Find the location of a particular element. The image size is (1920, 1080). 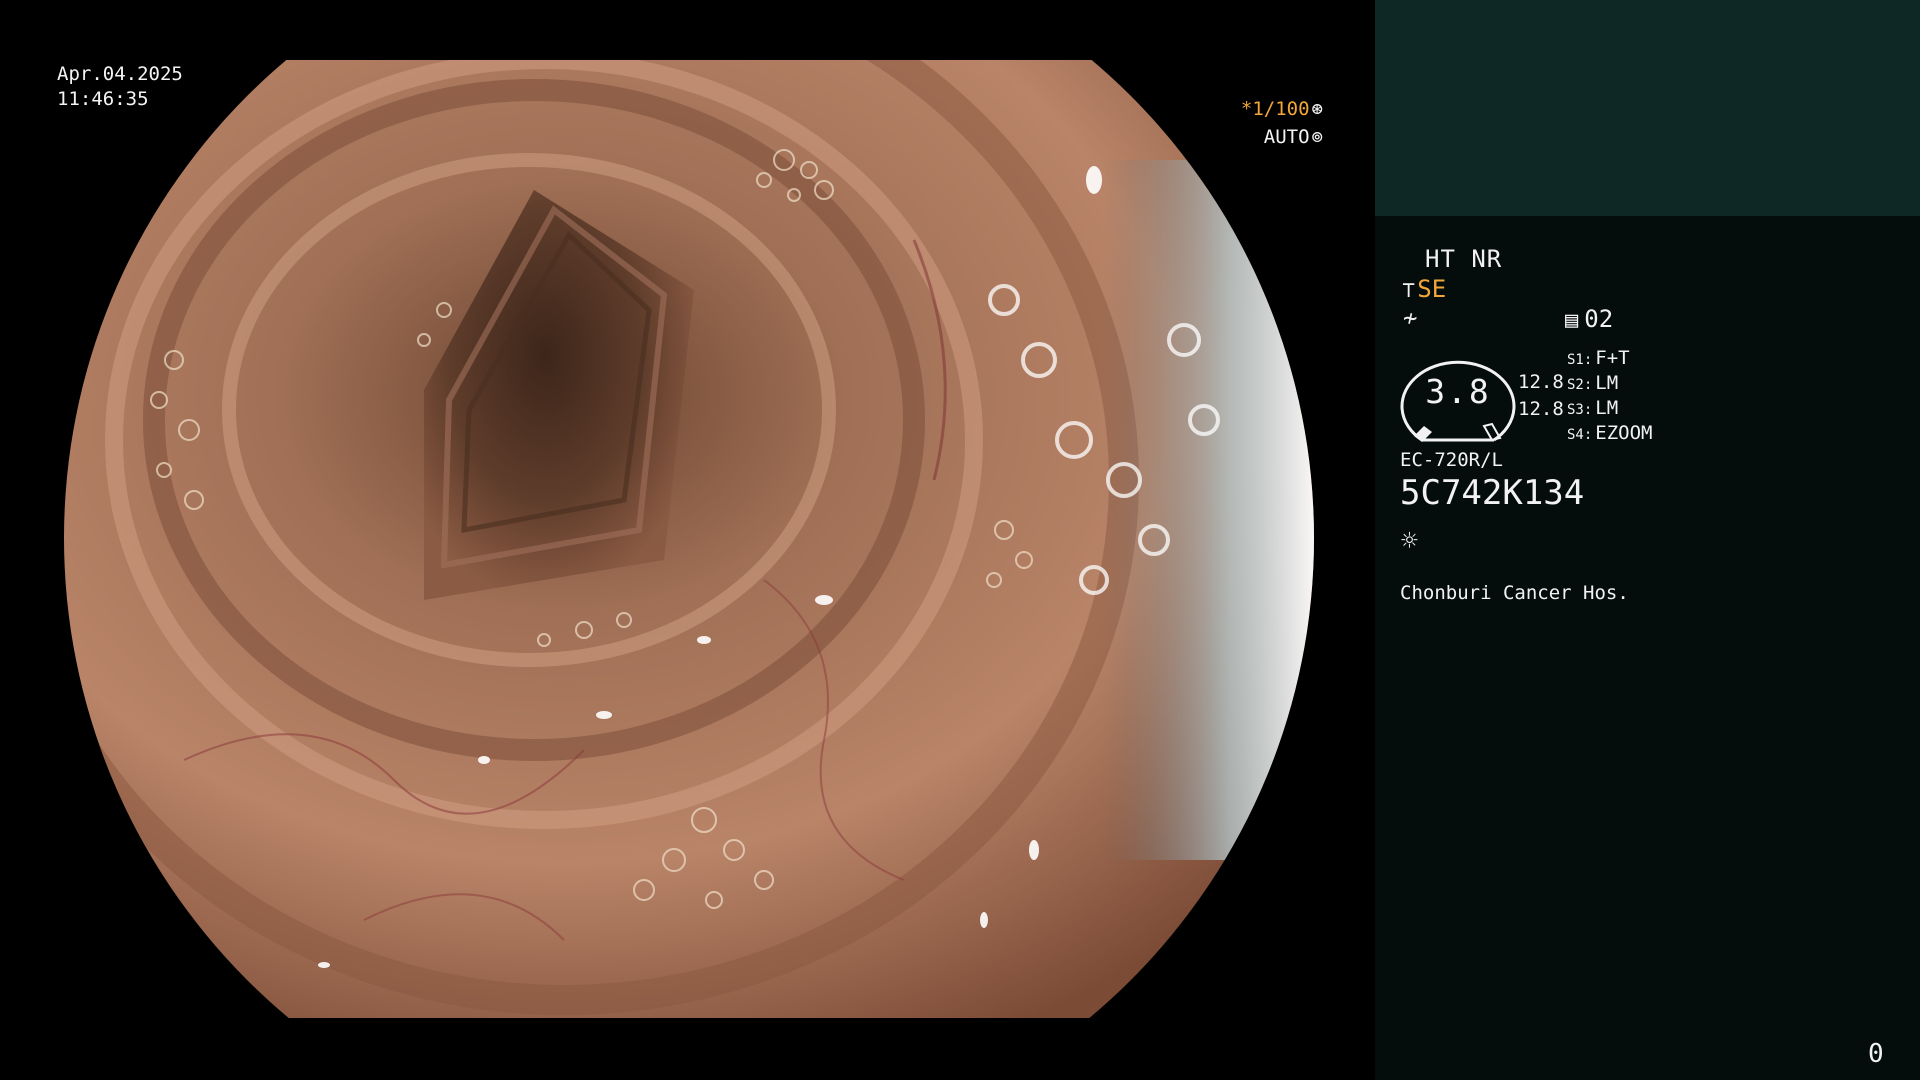

se-label: SE is located at coordinates (1432, 289).